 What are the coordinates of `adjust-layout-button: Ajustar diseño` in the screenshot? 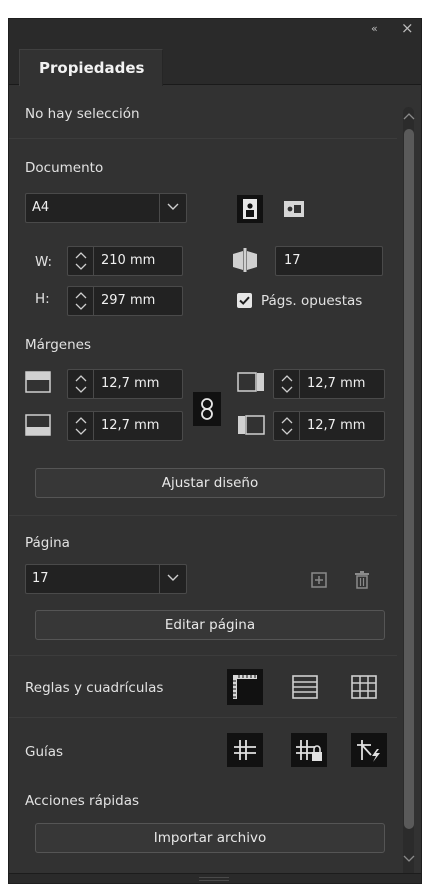 It's located at (210, 483).